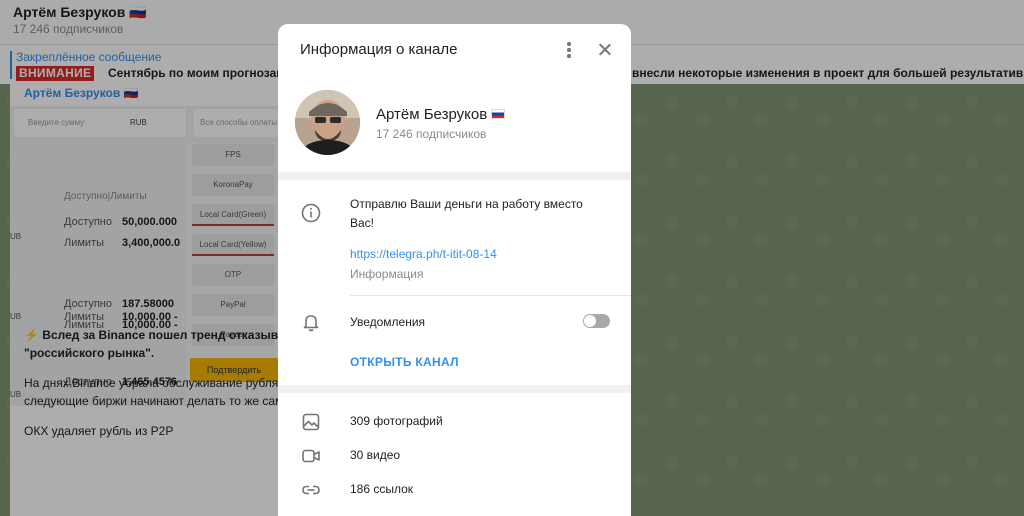 Image resolution: width=1024 pixels, height=516 pixels. Describe the element at coordinates (311, 490) in the screenshot. I see `link-icon` at that location.